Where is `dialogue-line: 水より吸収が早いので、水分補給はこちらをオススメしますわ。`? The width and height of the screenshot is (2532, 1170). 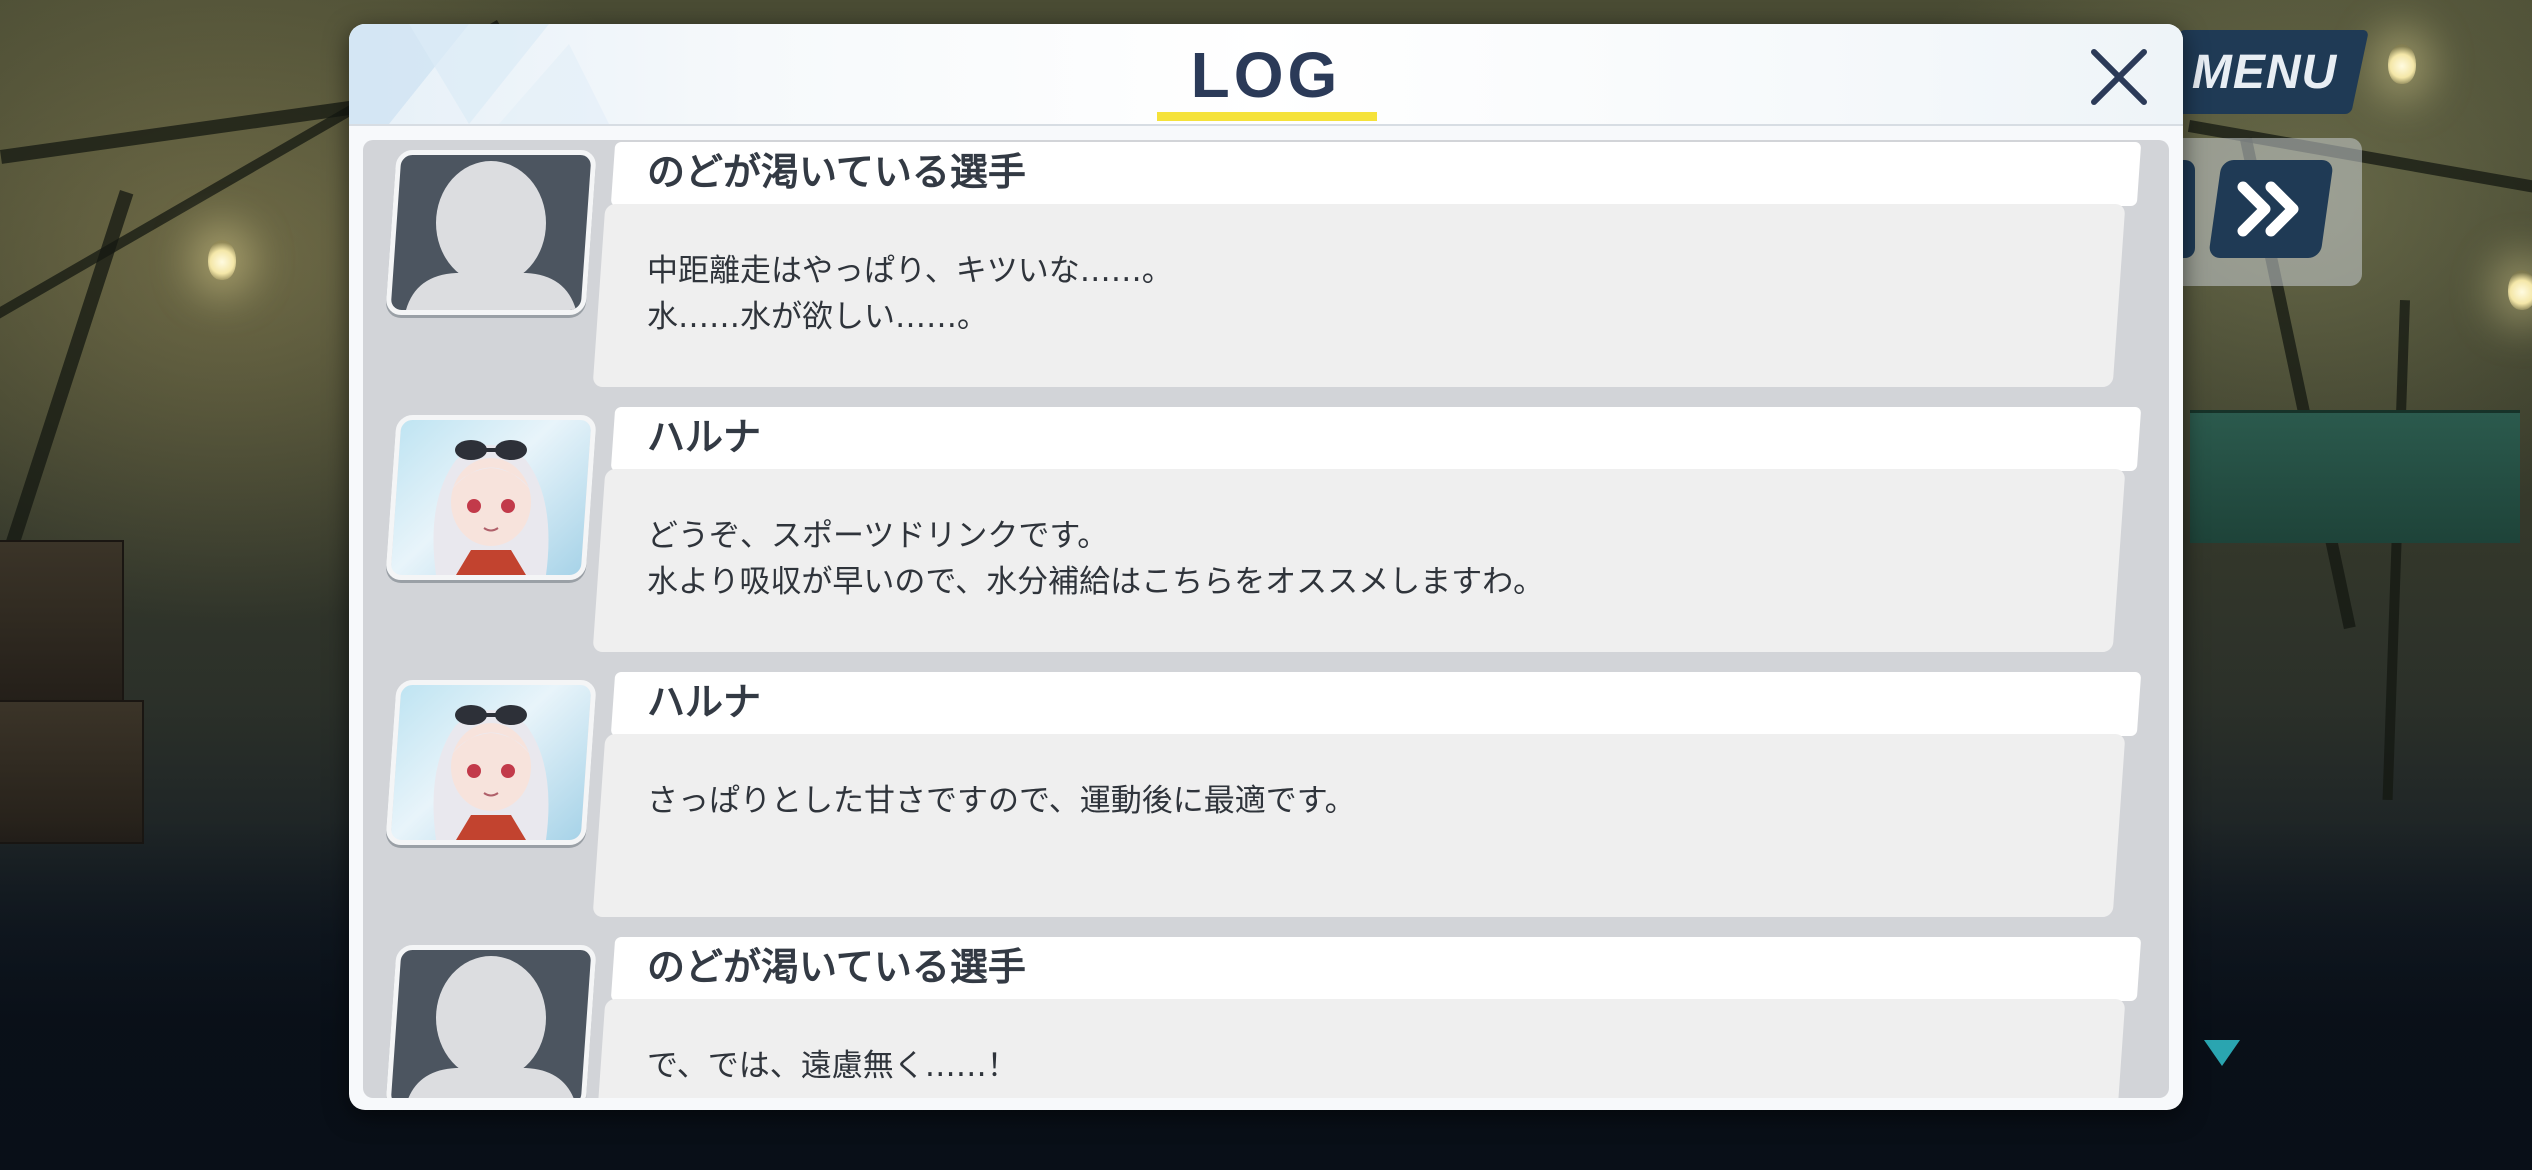
dialogue-line: 水より吸収が早いので、水分補給はこちらをオススメしますわ。 is located at coordinates (1096, 582).